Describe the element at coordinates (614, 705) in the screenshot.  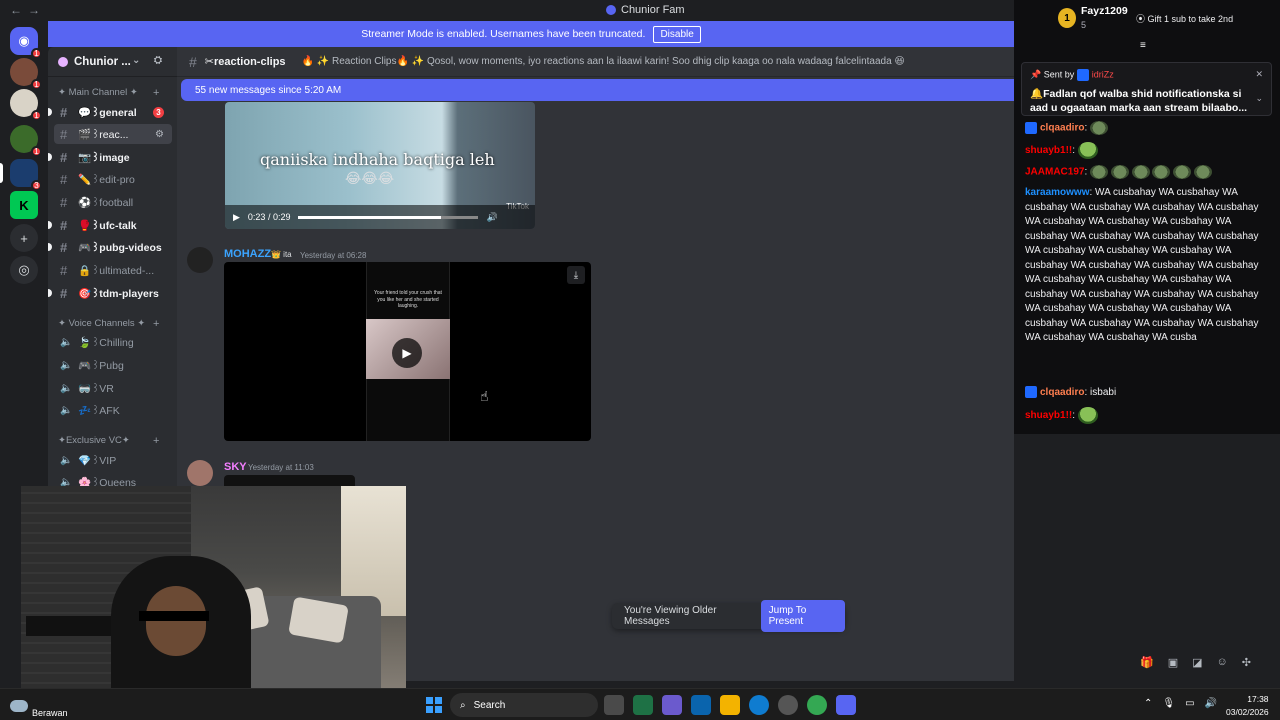
I see `task-view-icon` at that location.